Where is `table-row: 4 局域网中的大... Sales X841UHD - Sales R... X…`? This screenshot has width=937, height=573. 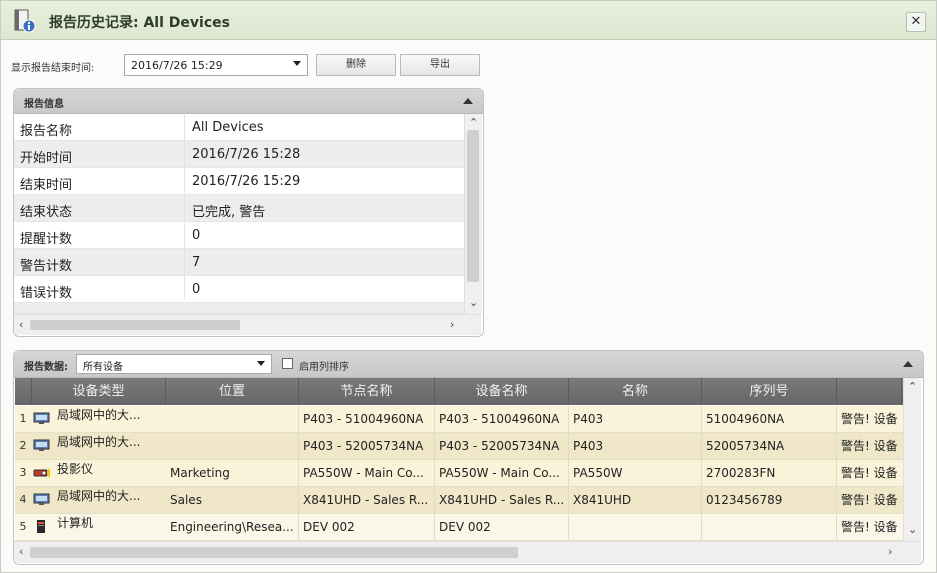 table-row: 4 局域网中的大... Sales X841UHD - Sales R... X… is located at coordinates (466, 500).